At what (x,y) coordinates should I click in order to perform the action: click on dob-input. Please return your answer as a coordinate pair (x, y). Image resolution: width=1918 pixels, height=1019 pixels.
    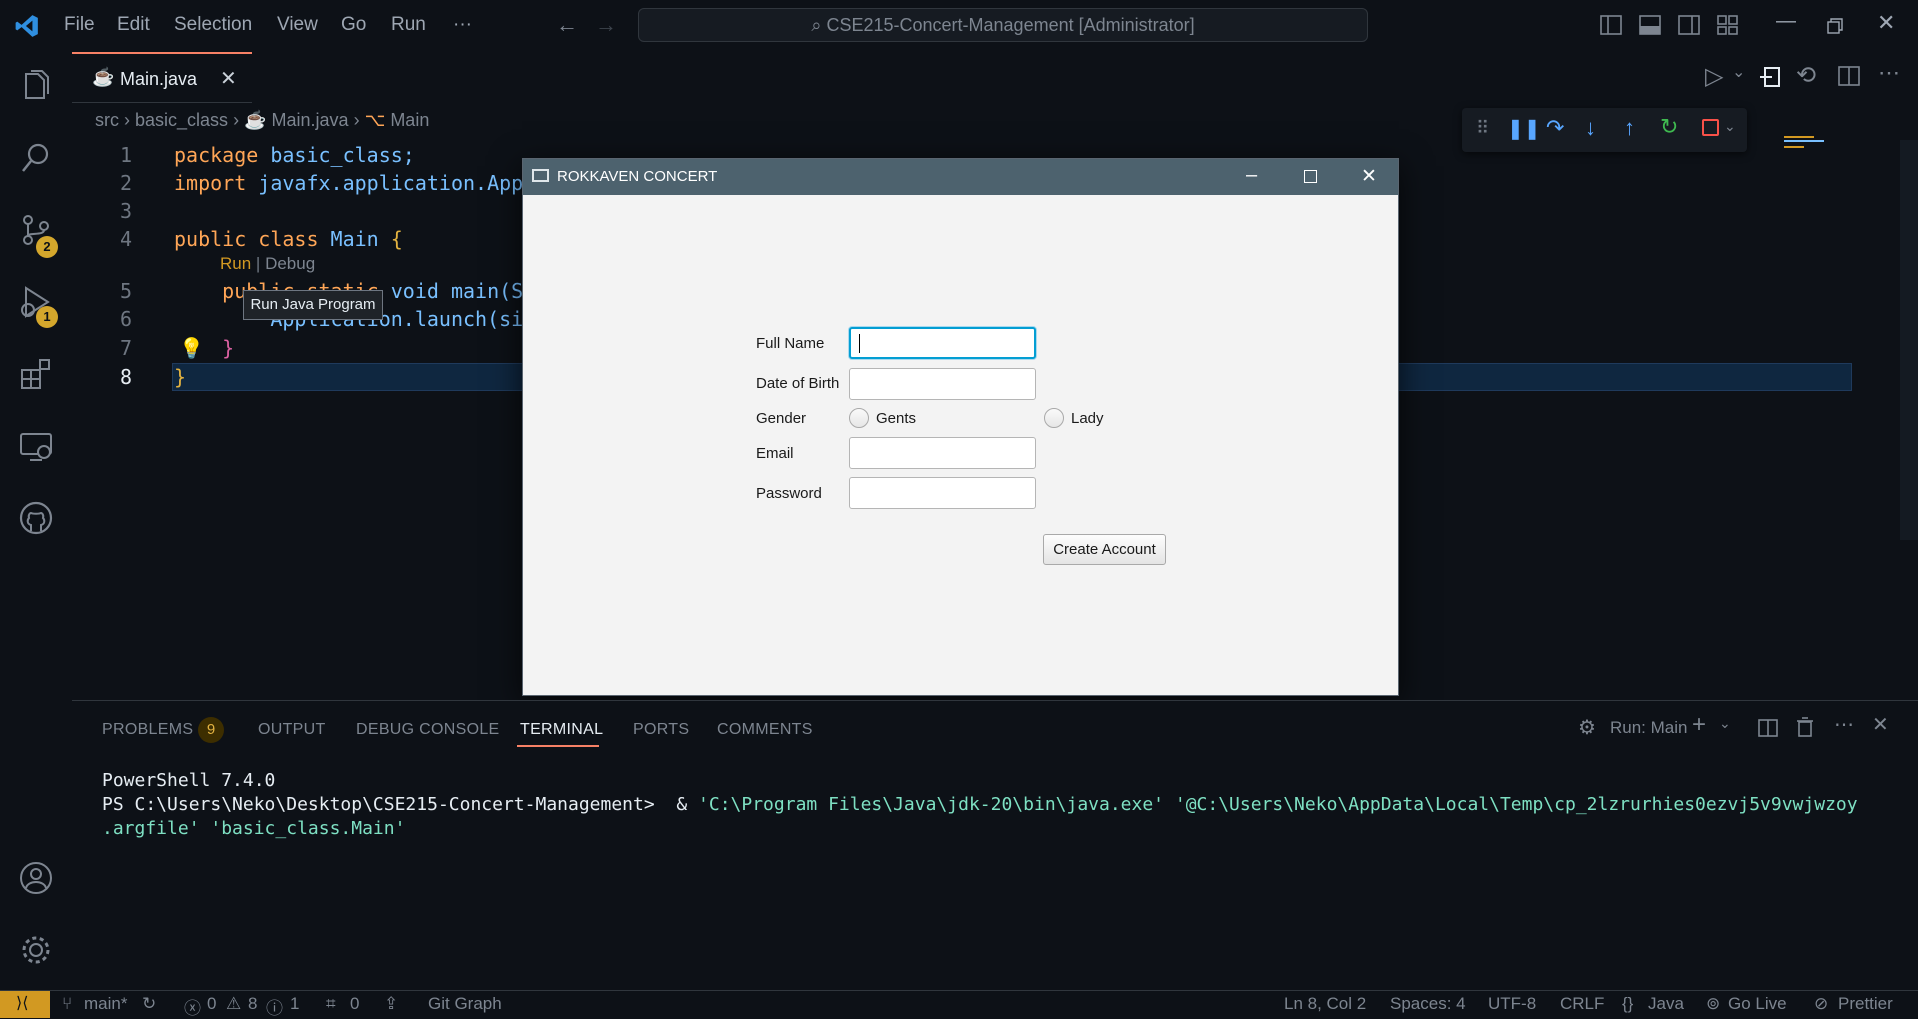
    Looking at the image, I should click on (942, 384).